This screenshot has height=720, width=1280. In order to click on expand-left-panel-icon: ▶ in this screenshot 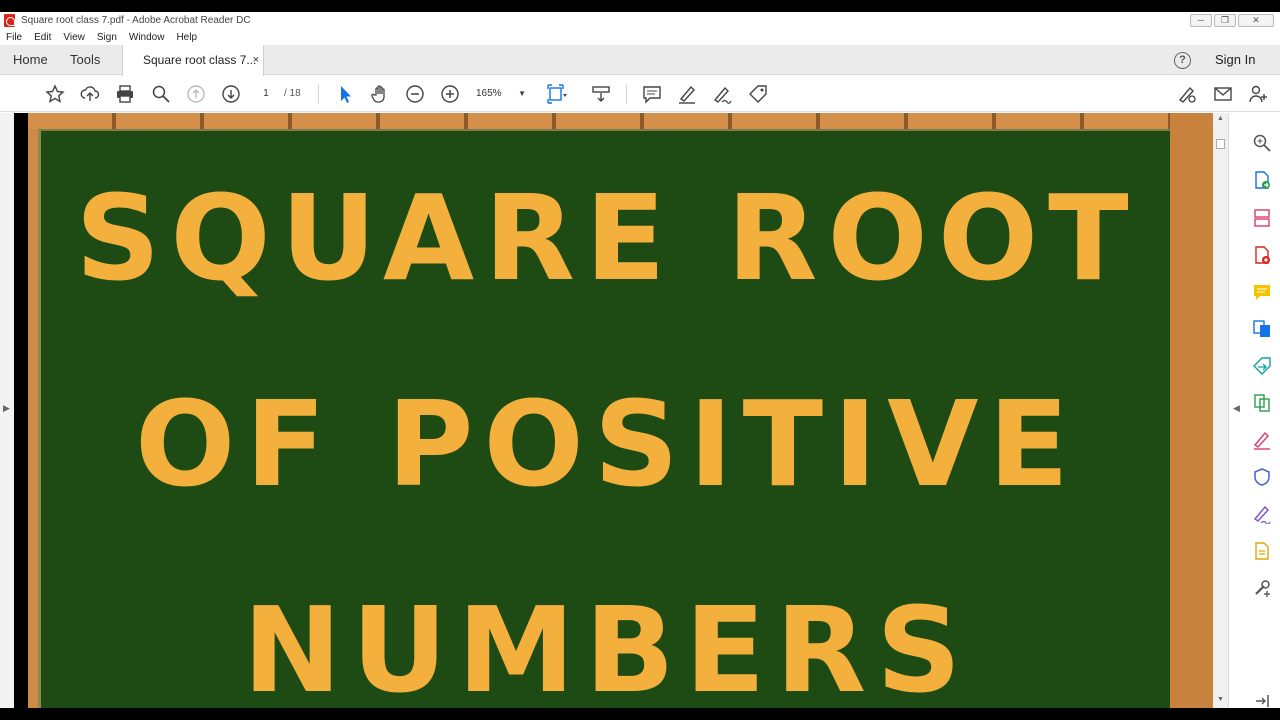, I will do `click(6, 408)`.